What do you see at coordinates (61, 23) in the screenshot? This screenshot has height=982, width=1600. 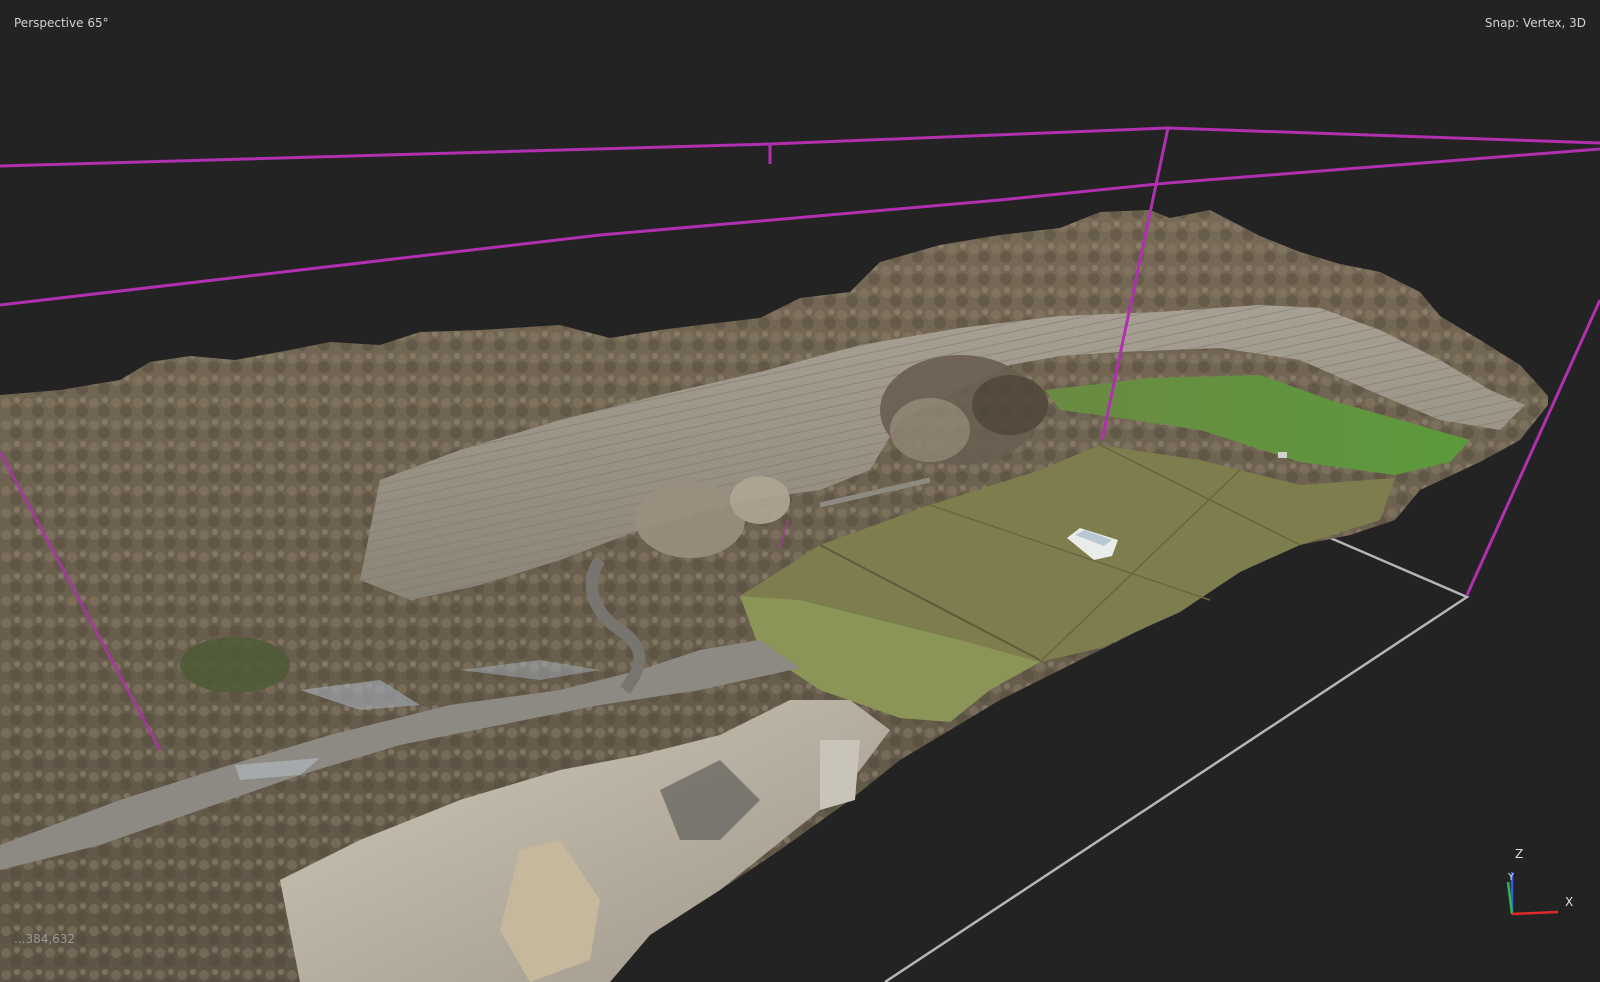 I see `projection-label: Perspective 65°` at bounding box center [61, 23].